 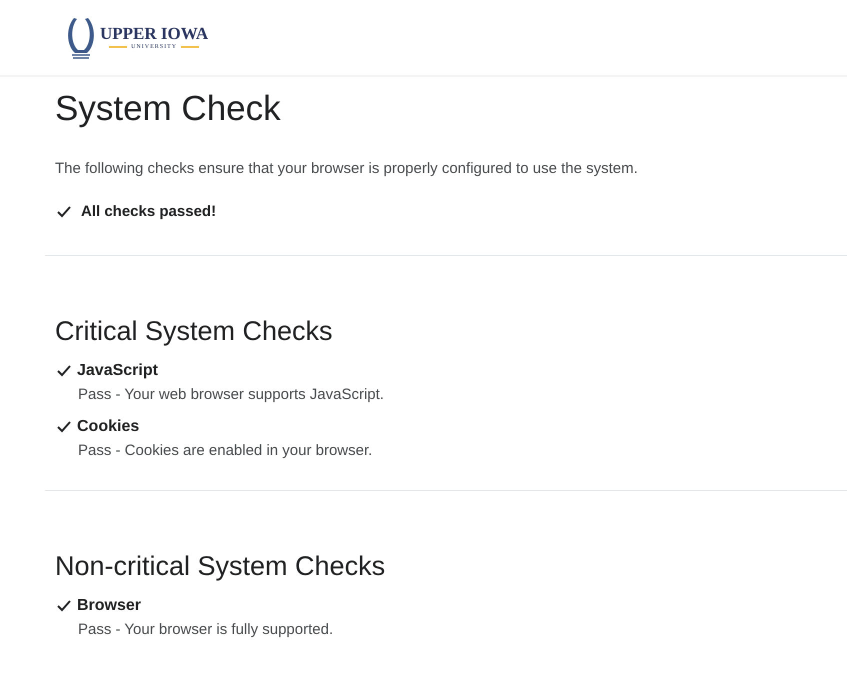 I want to click on summary-status: All checks passed!, so click(x=148, y=212).